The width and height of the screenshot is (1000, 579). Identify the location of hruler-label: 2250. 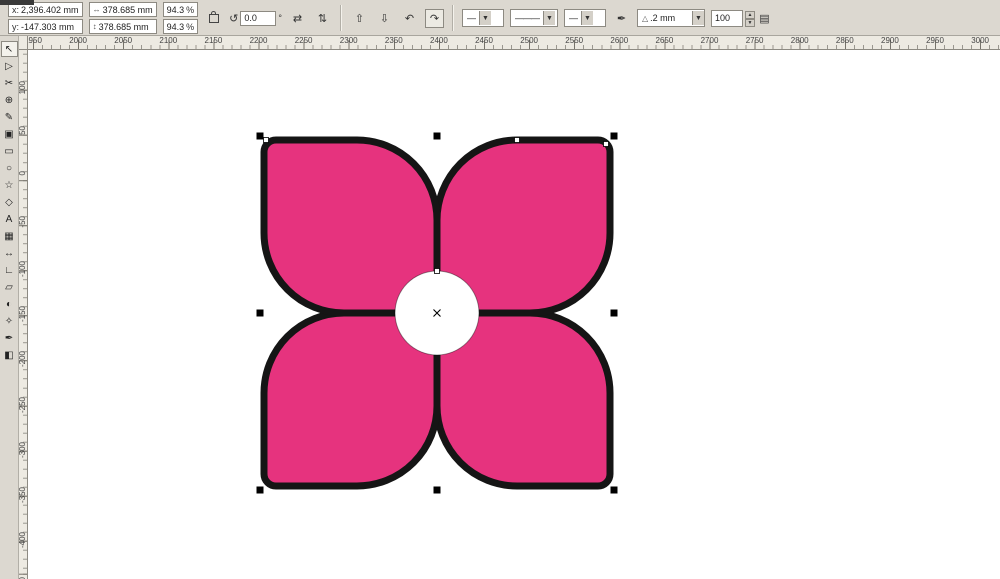
(303, 40).